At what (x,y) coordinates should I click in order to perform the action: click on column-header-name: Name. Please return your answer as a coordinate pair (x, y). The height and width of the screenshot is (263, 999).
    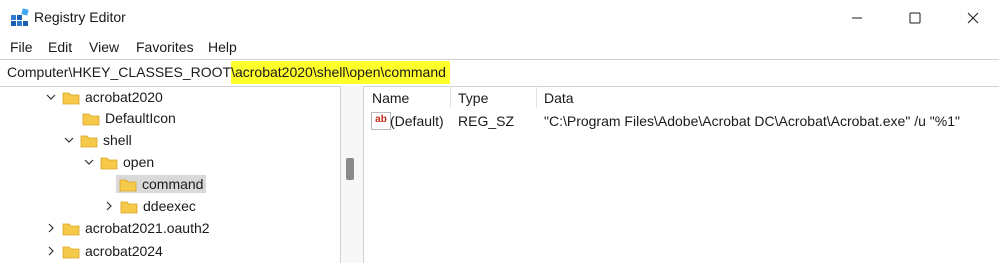
    Looking at the image, I should click on (390, 98).